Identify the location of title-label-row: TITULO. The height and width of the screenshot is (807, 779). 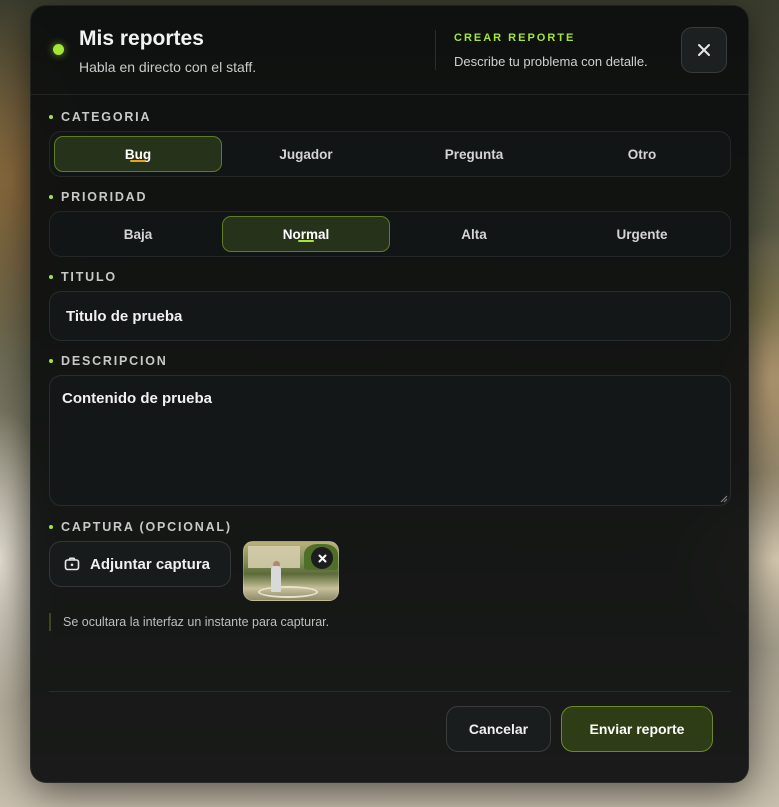
(83, 277).